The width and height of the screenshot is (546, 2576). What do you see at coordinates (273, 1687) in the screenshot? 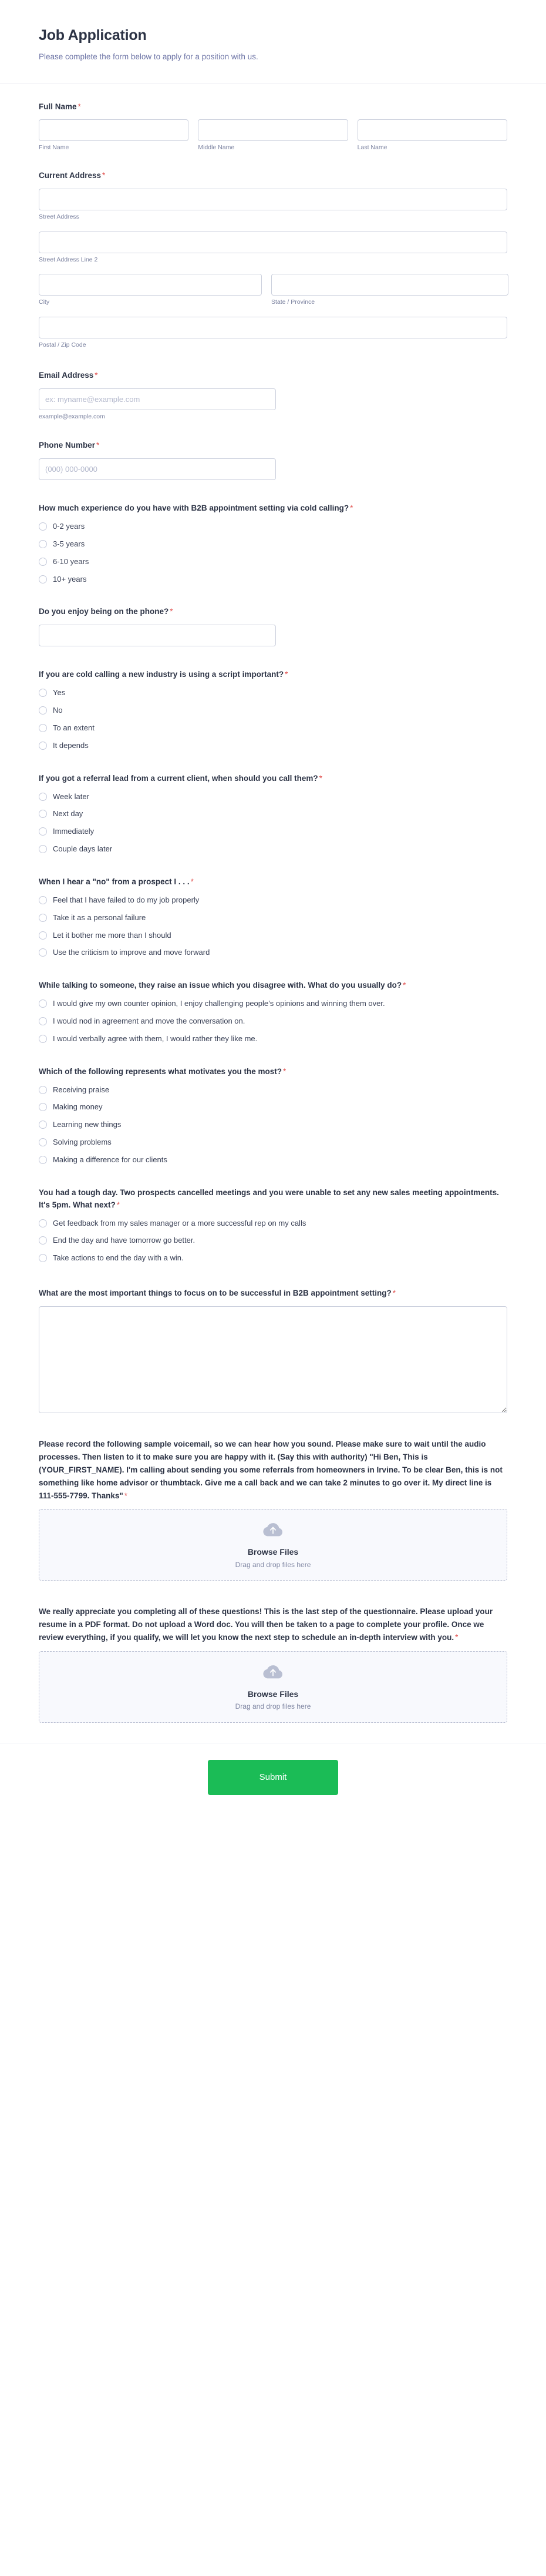
I see `resume-dropzone: Browse Files Drag and drop files here` at bounding box center [273, 1687].